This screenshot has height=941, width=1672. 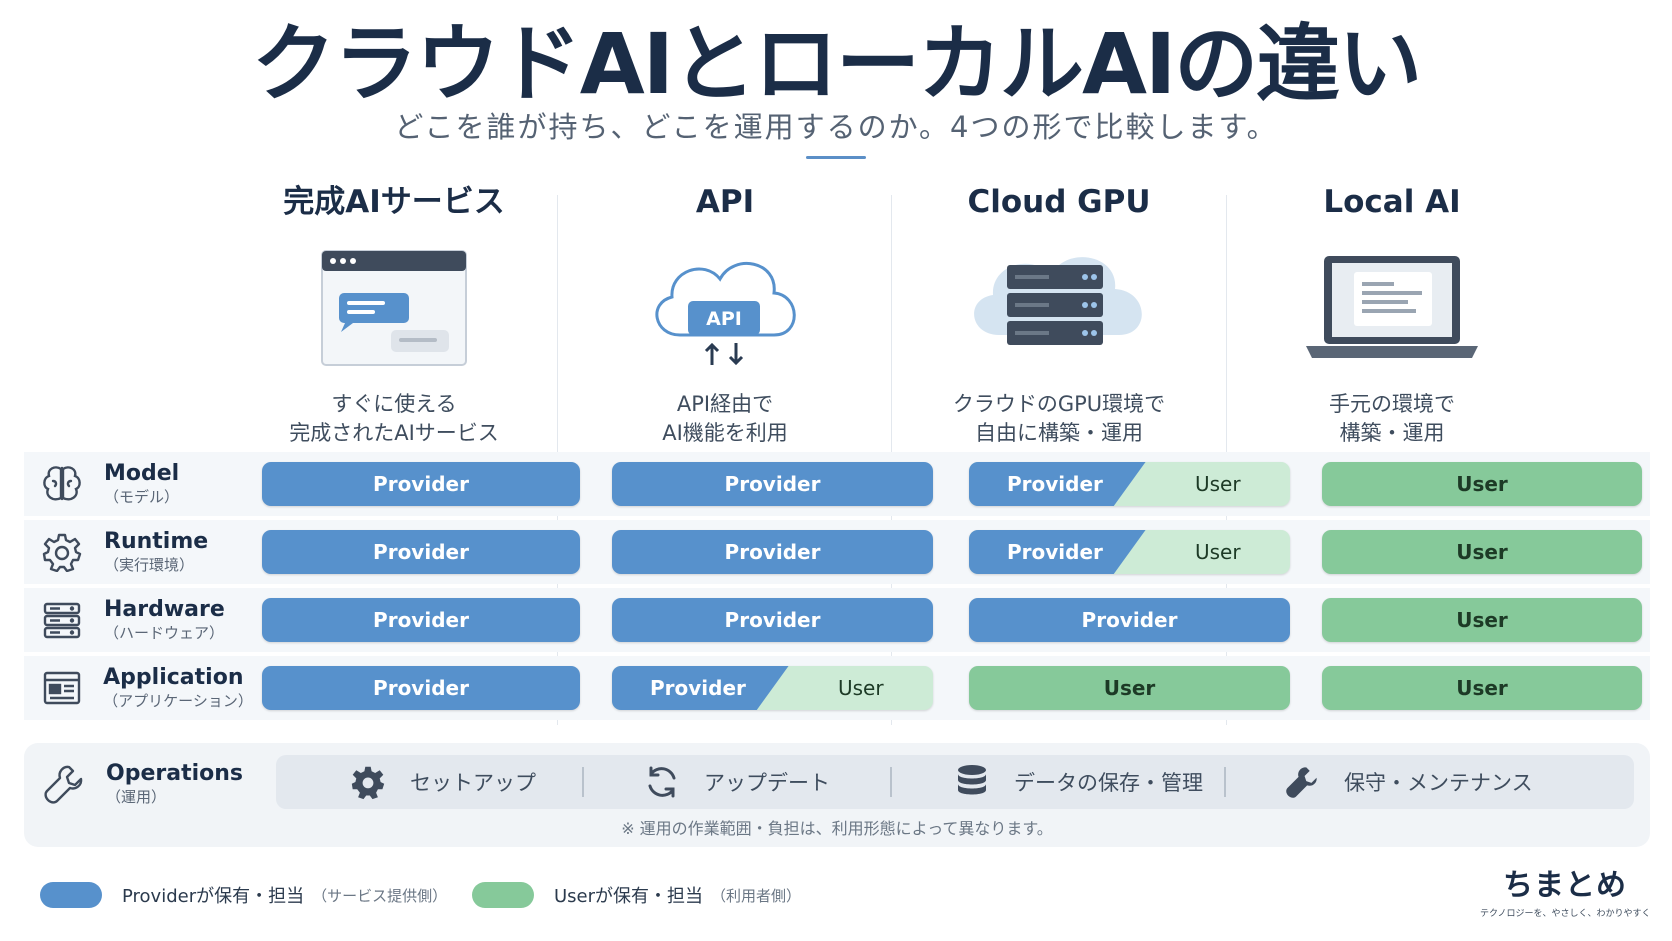 I want to click on row-sublabel: （モデル）, so click(x=142, y=497).